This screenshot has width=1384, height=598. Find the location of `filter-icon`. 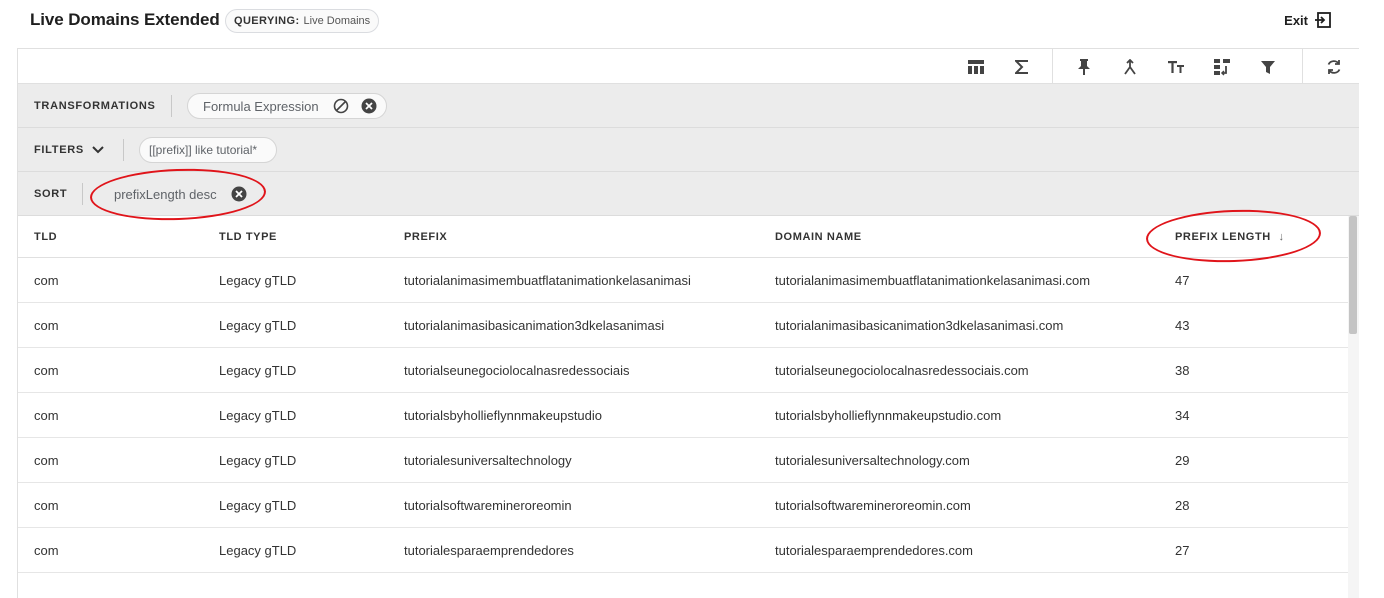

filter-icon is located at coordinates (1268, 67).